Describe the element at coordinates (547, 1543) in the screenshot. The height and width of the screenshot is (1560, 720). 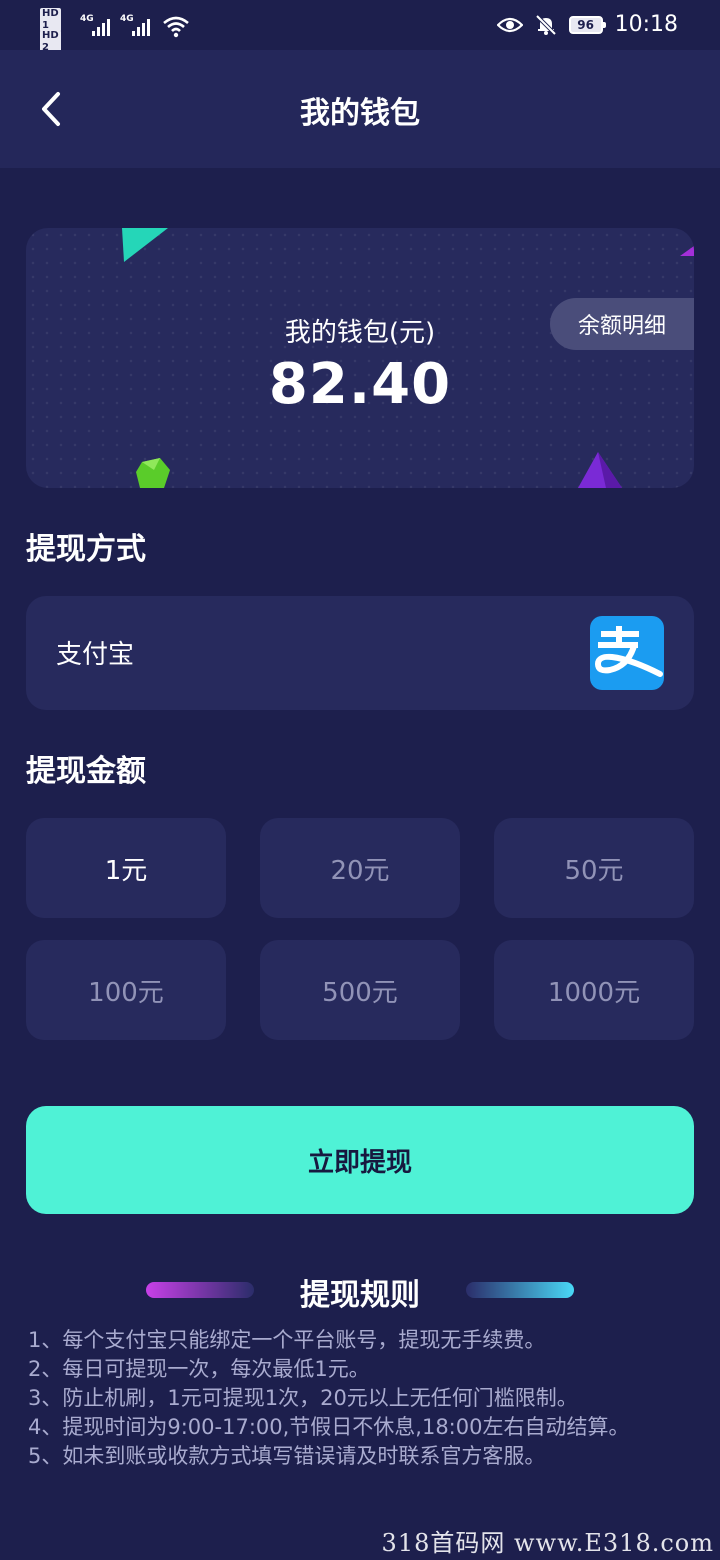
I see `watermark: 318首码网 www.E318.com` at that location.